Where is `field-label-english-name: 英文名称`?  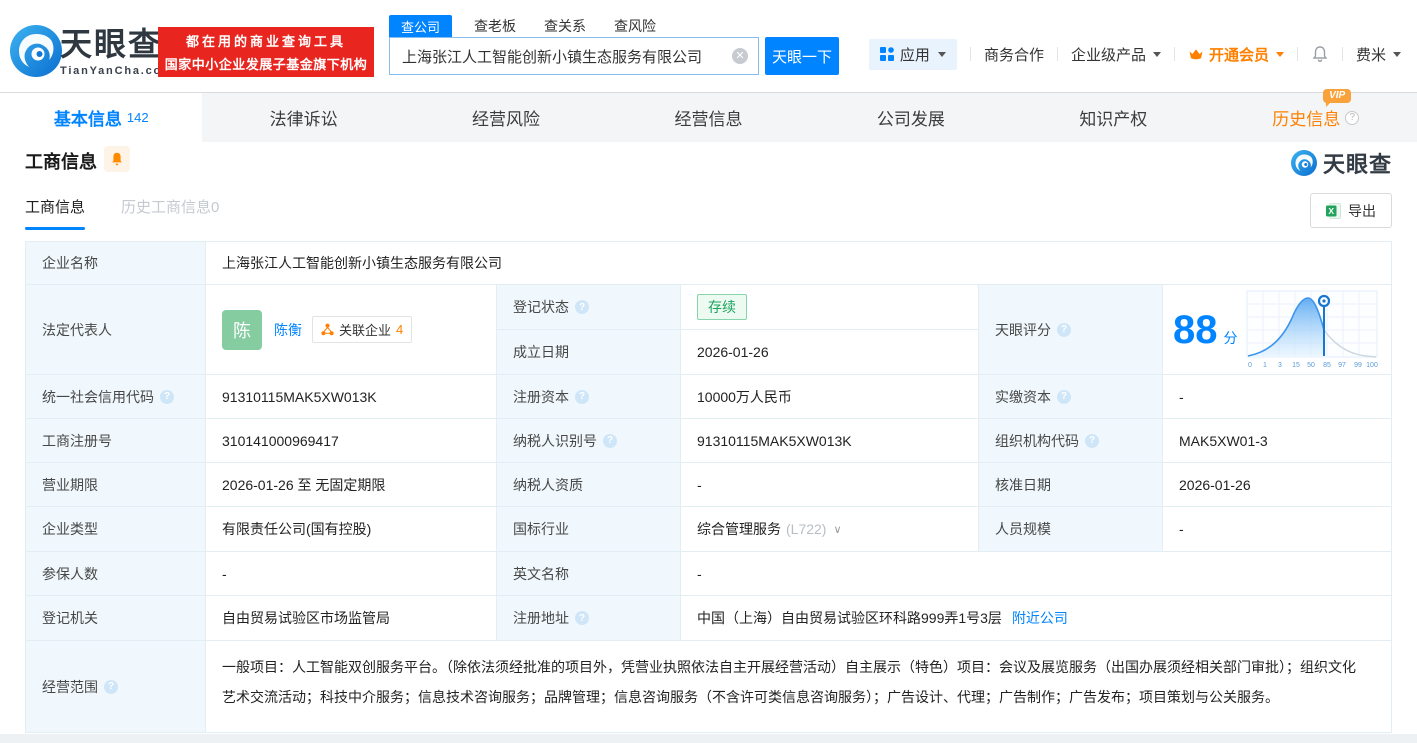 field-label-english-name: 英文名称 is located at coordinates (589, 574).